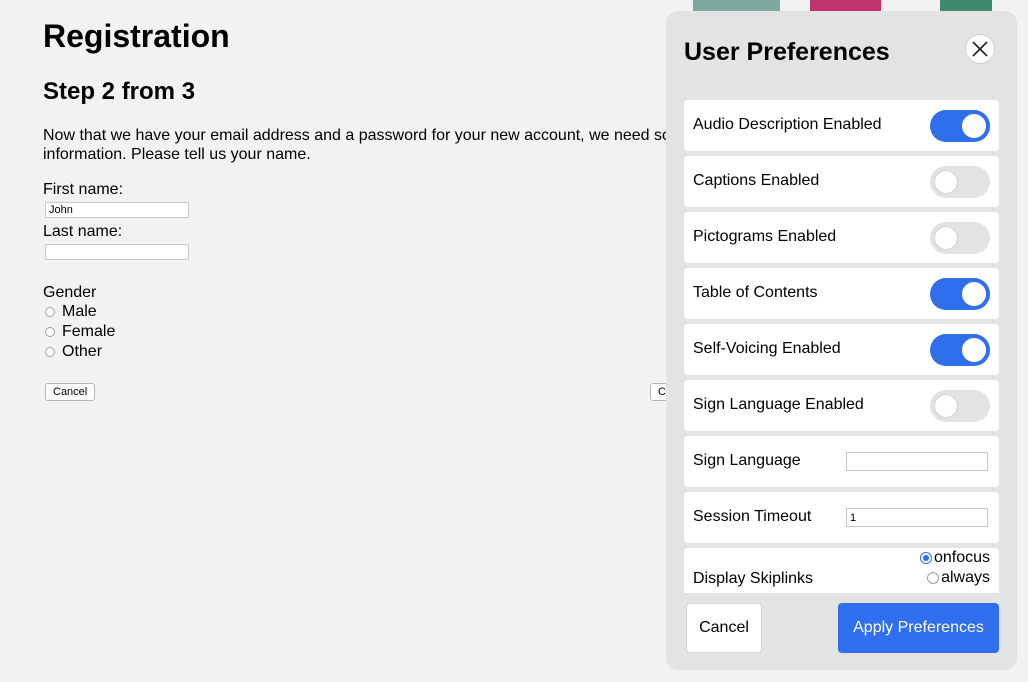  I want to click on pref-label: Self-Voicing Enabled, so click(767, 348).